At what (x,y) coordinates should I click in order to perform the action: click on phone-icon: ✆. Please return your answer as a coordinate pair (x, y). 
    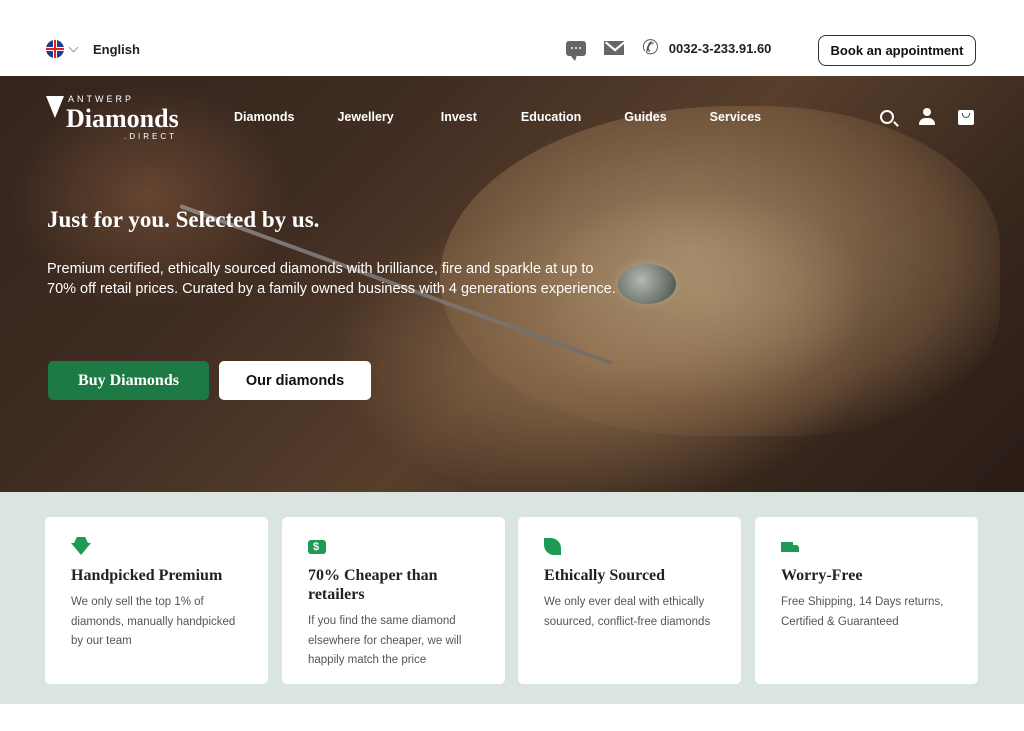
    Looking at the image, I should click on (650, 48).